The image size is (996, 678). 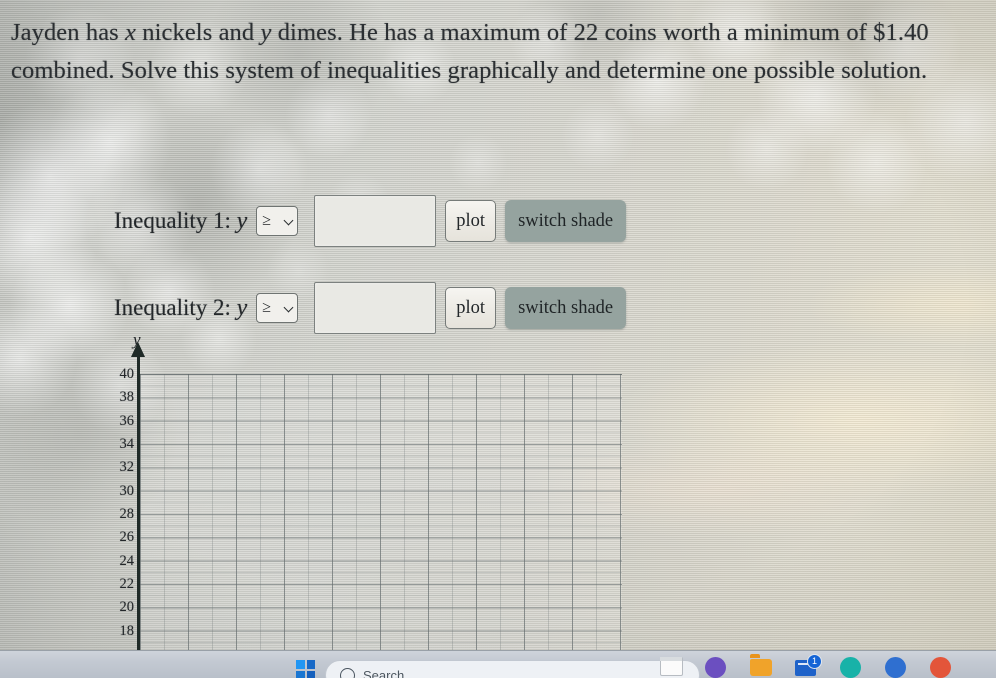 I want to click on taskbar-search-box: Search, so click(x=512, y=669).